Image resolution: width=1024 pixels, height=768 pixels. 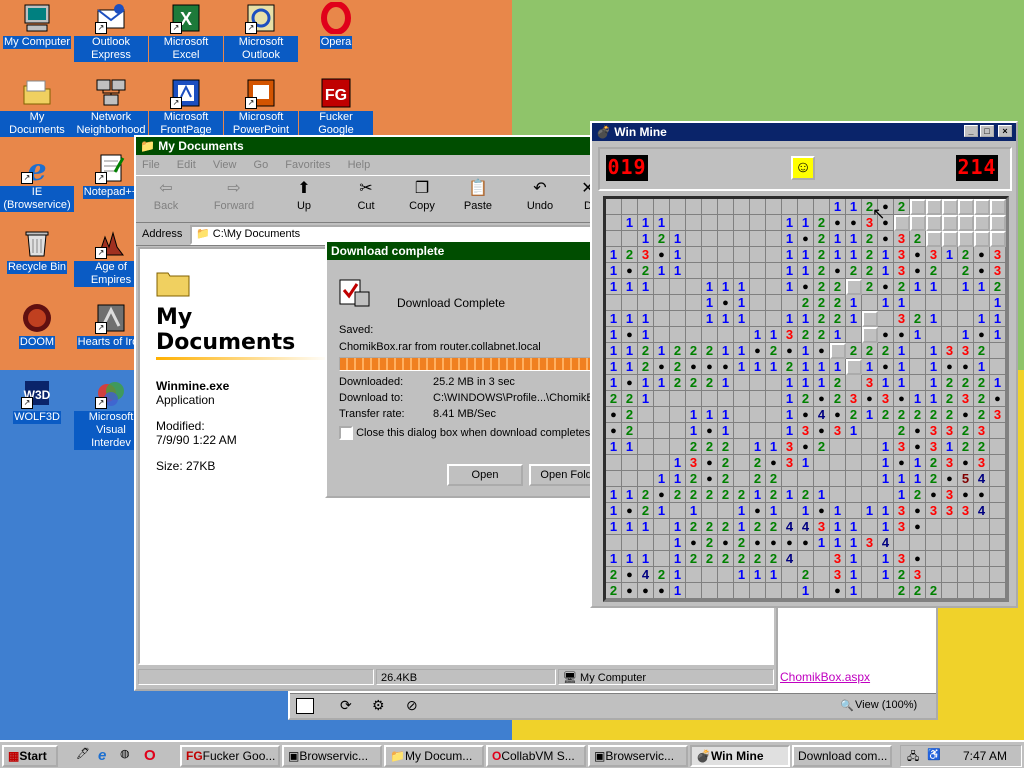 What do you see at coordinates (261, 165) in the screenshot?
I see `menu-go: Go` at bounding box center [261, 165].